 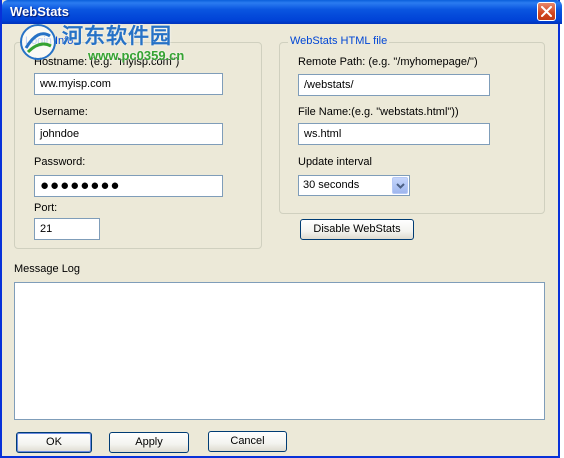 What do you see at coordinates (357, 229) in the screenshot?
I see `disable-webstats-button: Disable WebStats` at bounding box center [357, 229].